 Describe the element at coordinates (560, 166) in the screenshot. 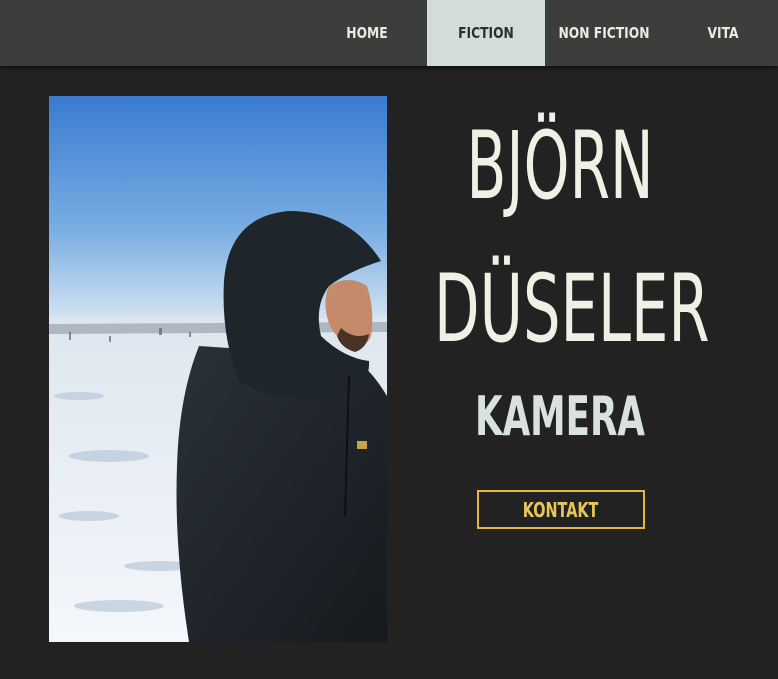

I see `headline-first-name: BJÖRN` at that location.